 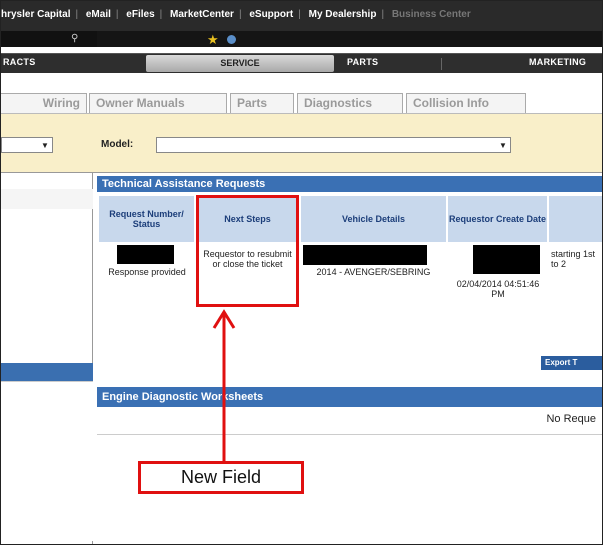 What do you see at coordinates (224, 386) in the screenshot?
I see `annotation-arrow-icon` at bounding box center [224, 386].